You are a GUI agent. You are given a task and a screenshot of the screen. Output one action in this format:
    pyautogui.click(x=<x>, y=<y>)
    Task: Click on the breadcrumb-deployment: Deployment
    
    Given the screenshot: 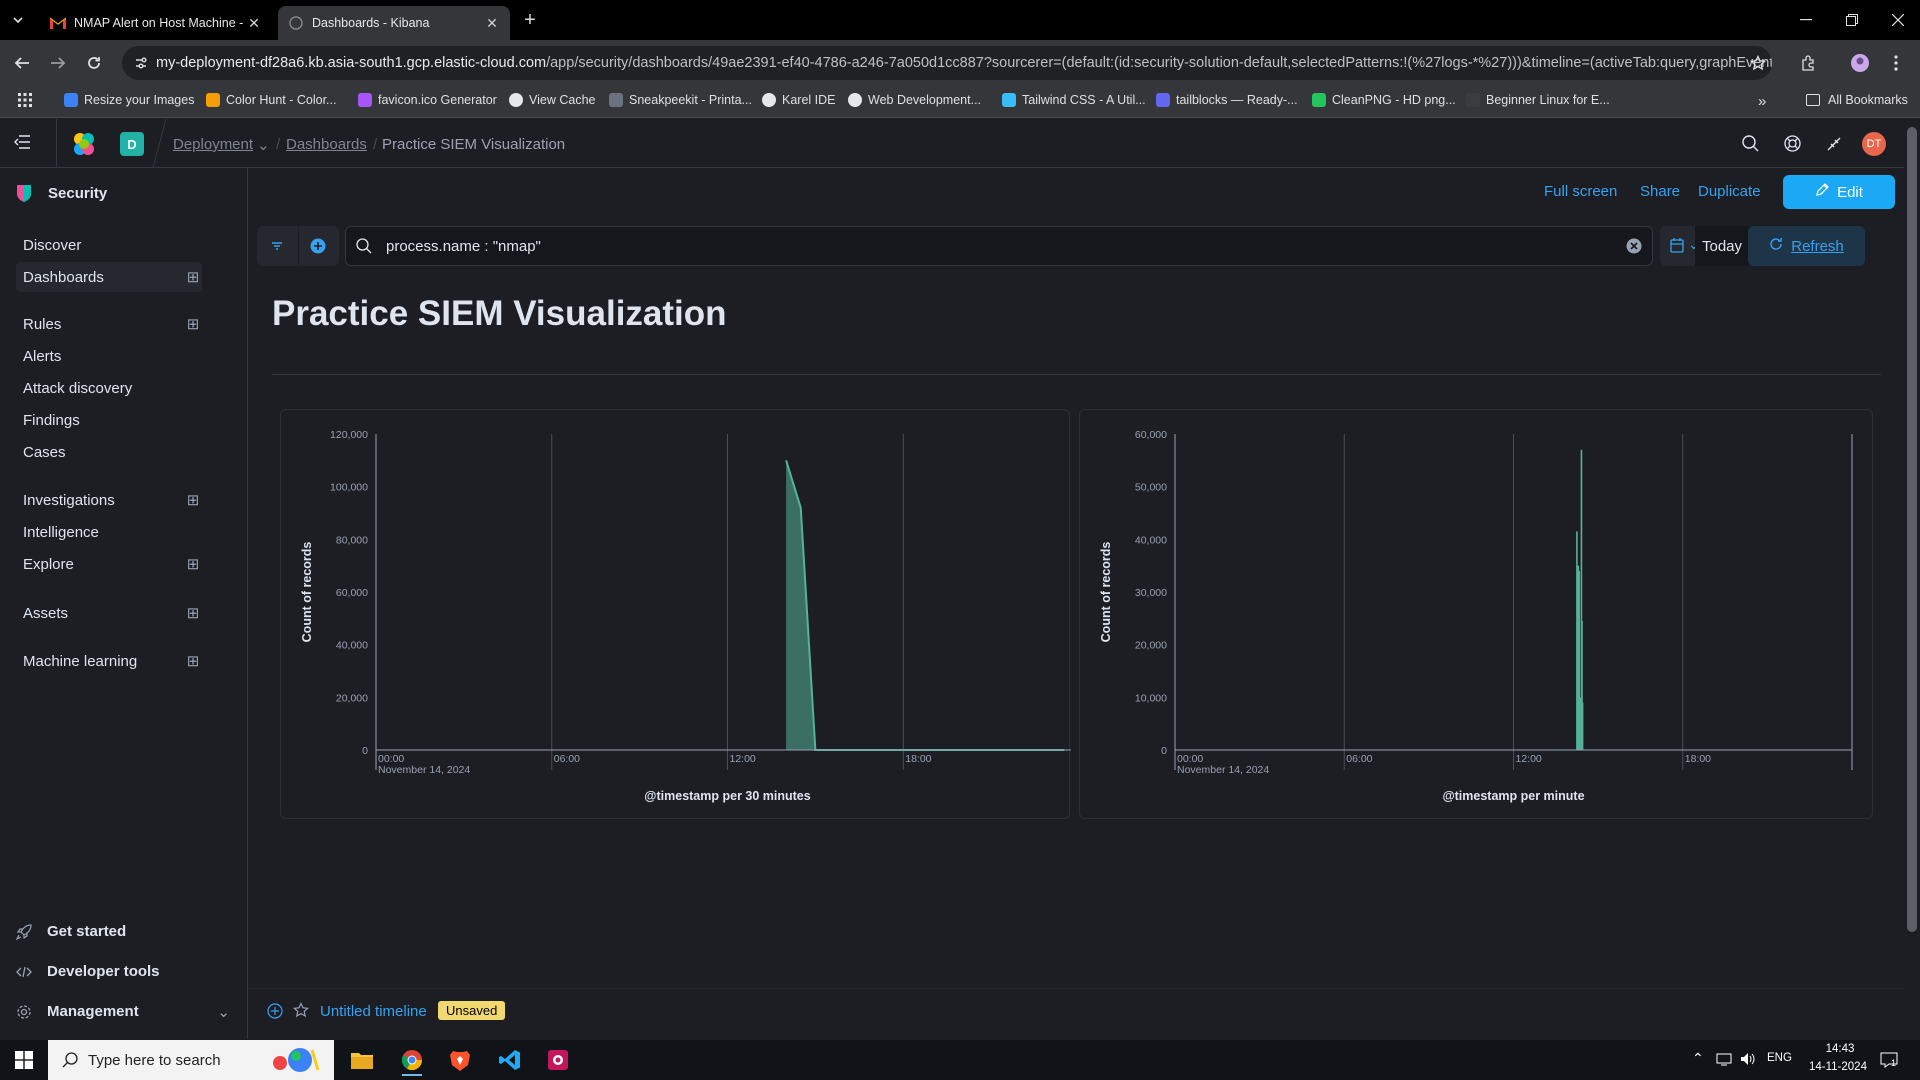 What is the action you would take?
    pyautogui.click(x=213, y=144)
    